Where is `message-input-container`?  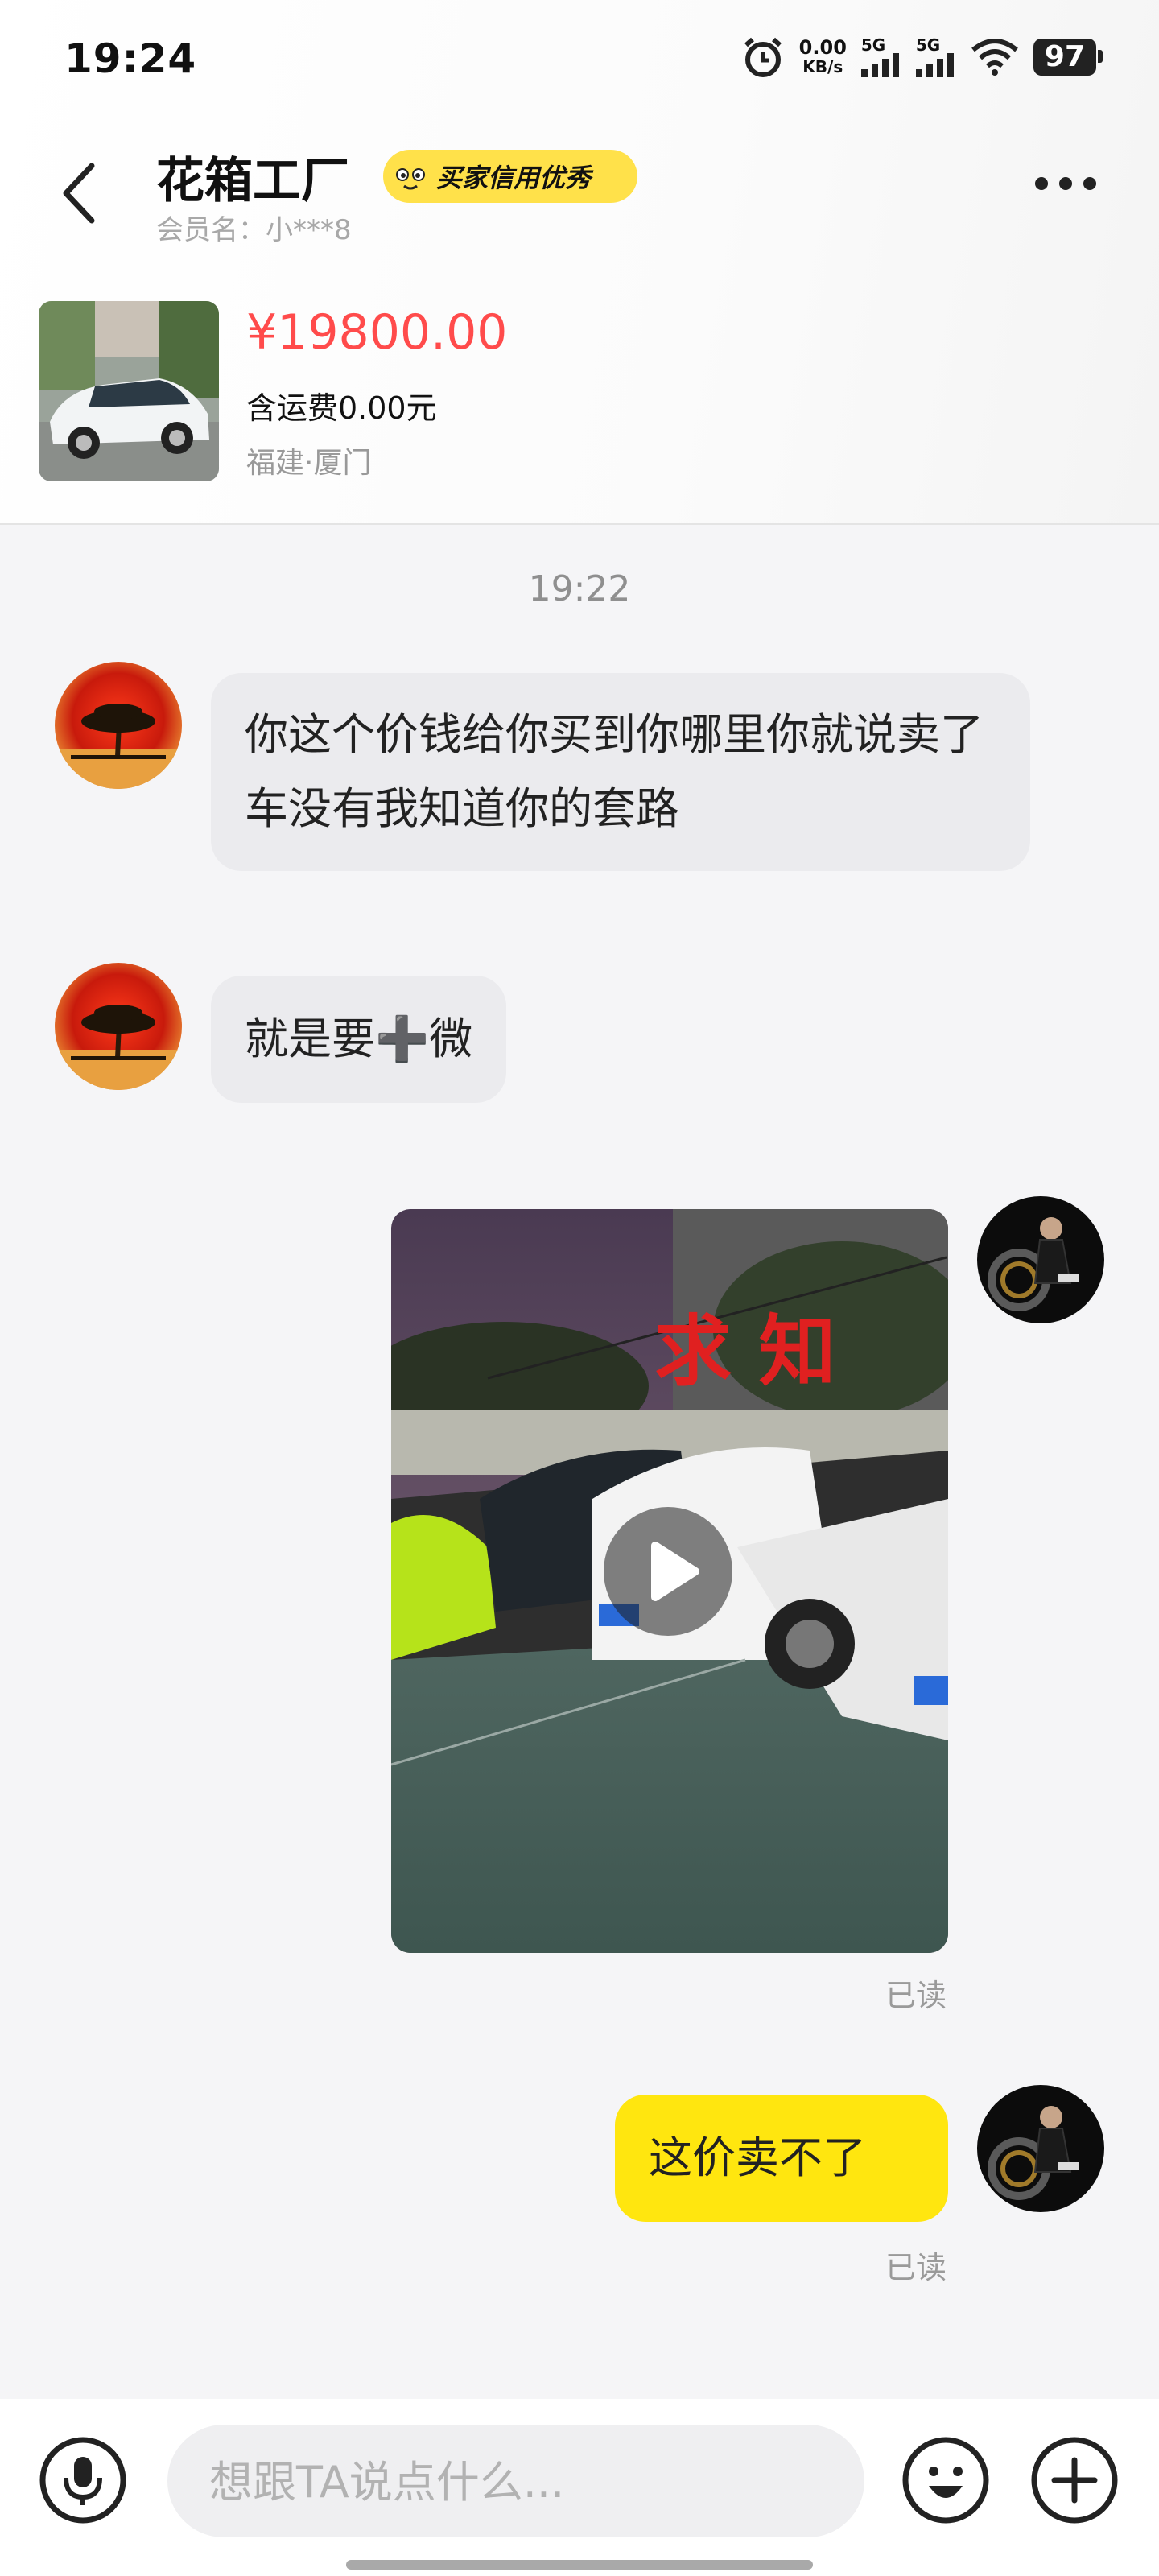 message-input-container is located at coordinates (515, 2482).